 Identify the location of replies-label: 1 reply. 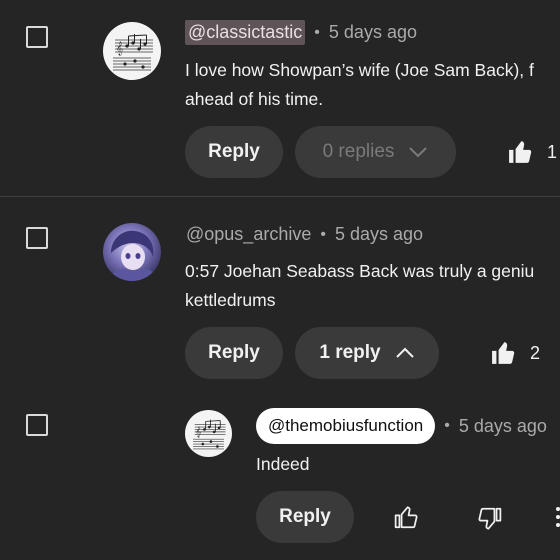
(350, 352).